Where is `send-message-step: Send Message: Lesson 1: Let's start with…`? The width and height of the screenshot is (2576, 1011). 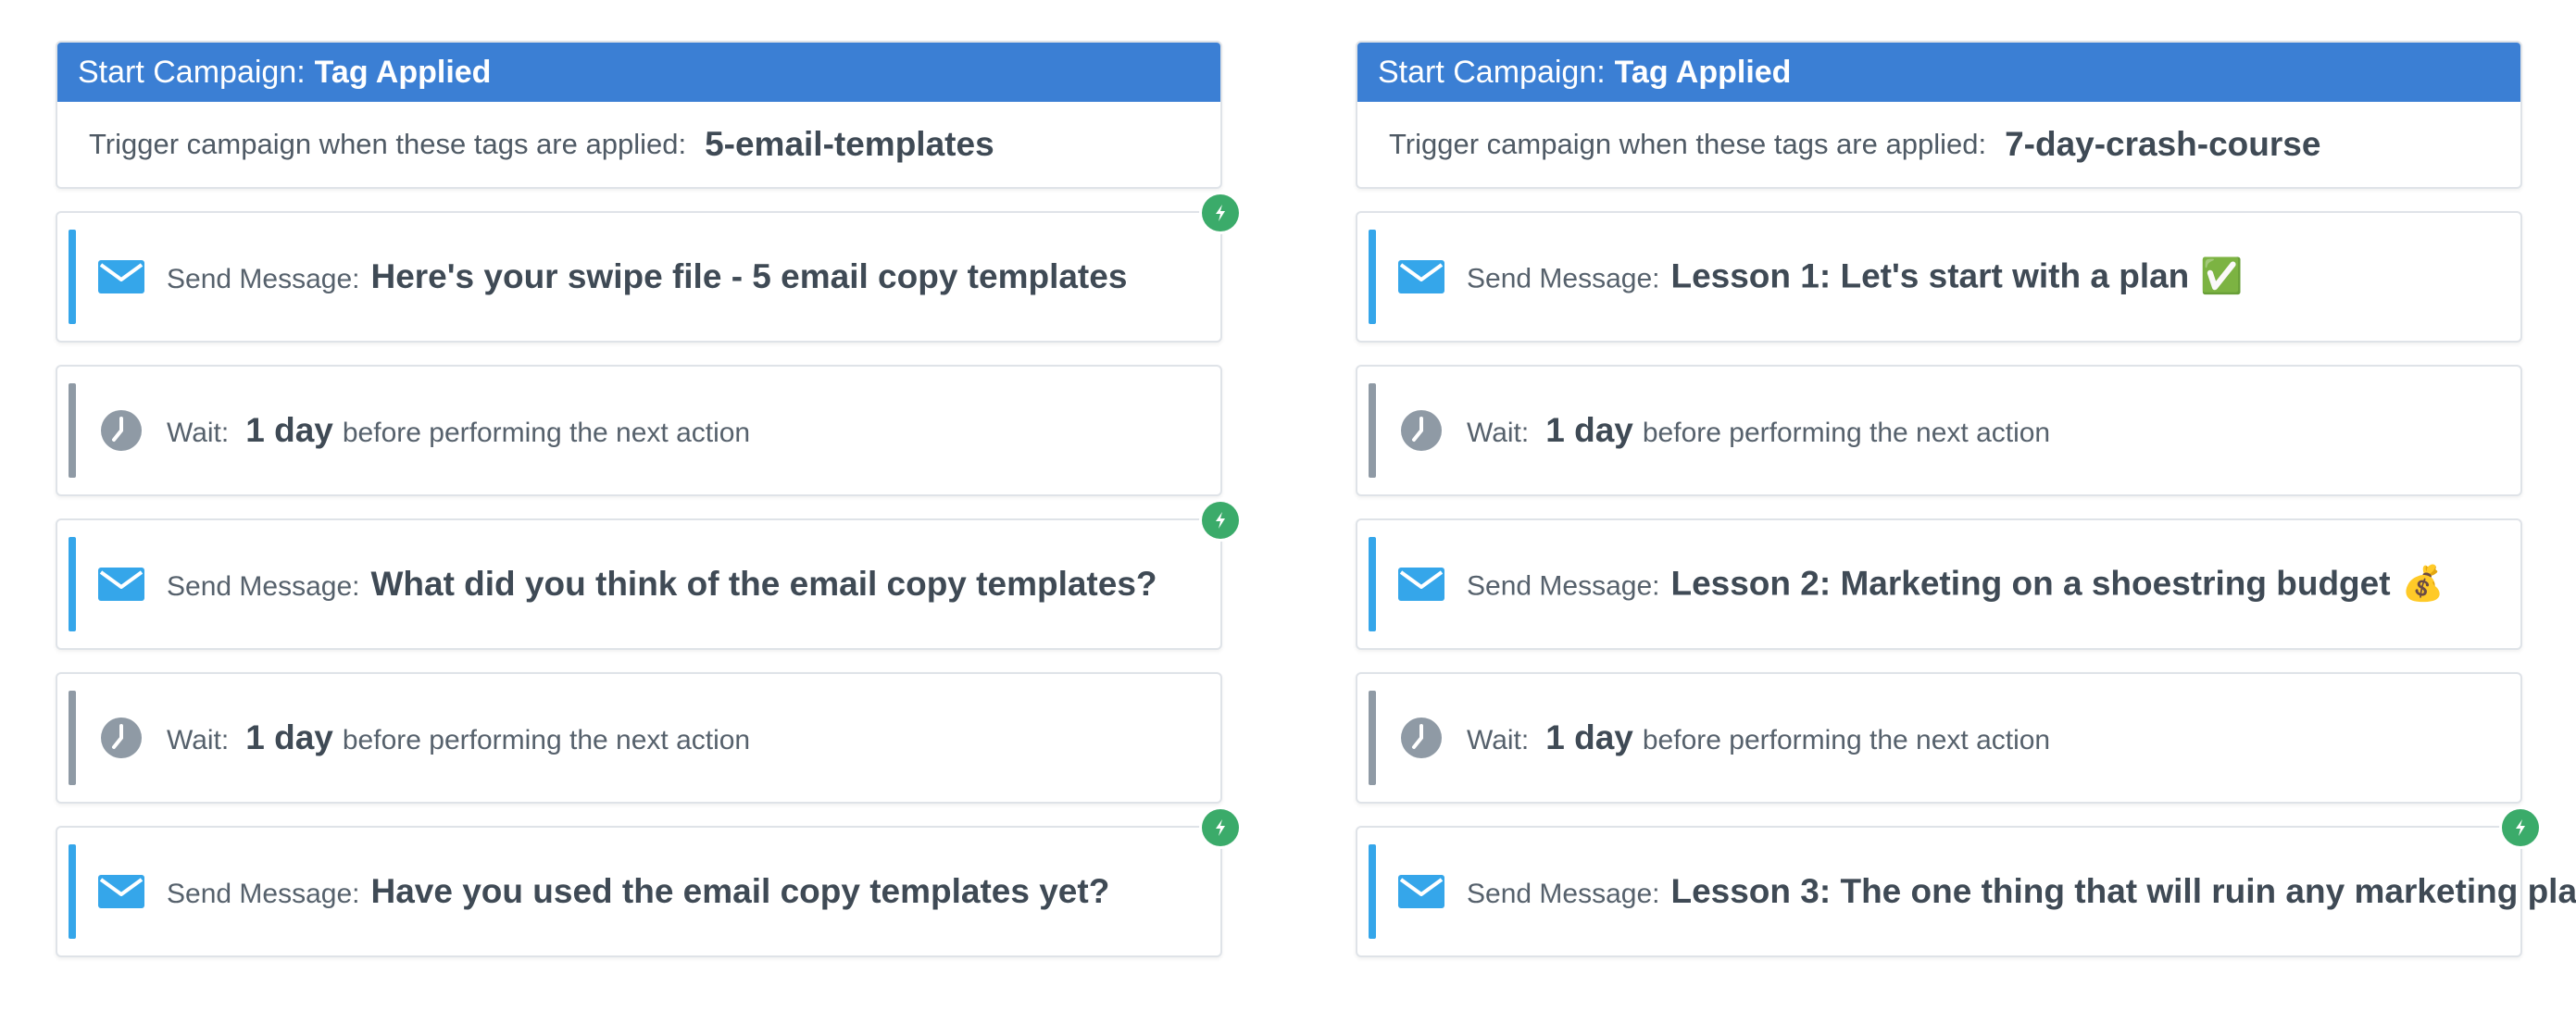 send-message-step: Send Message: Lesson 1: Let's start with… is located at coordinates (1939, 277).